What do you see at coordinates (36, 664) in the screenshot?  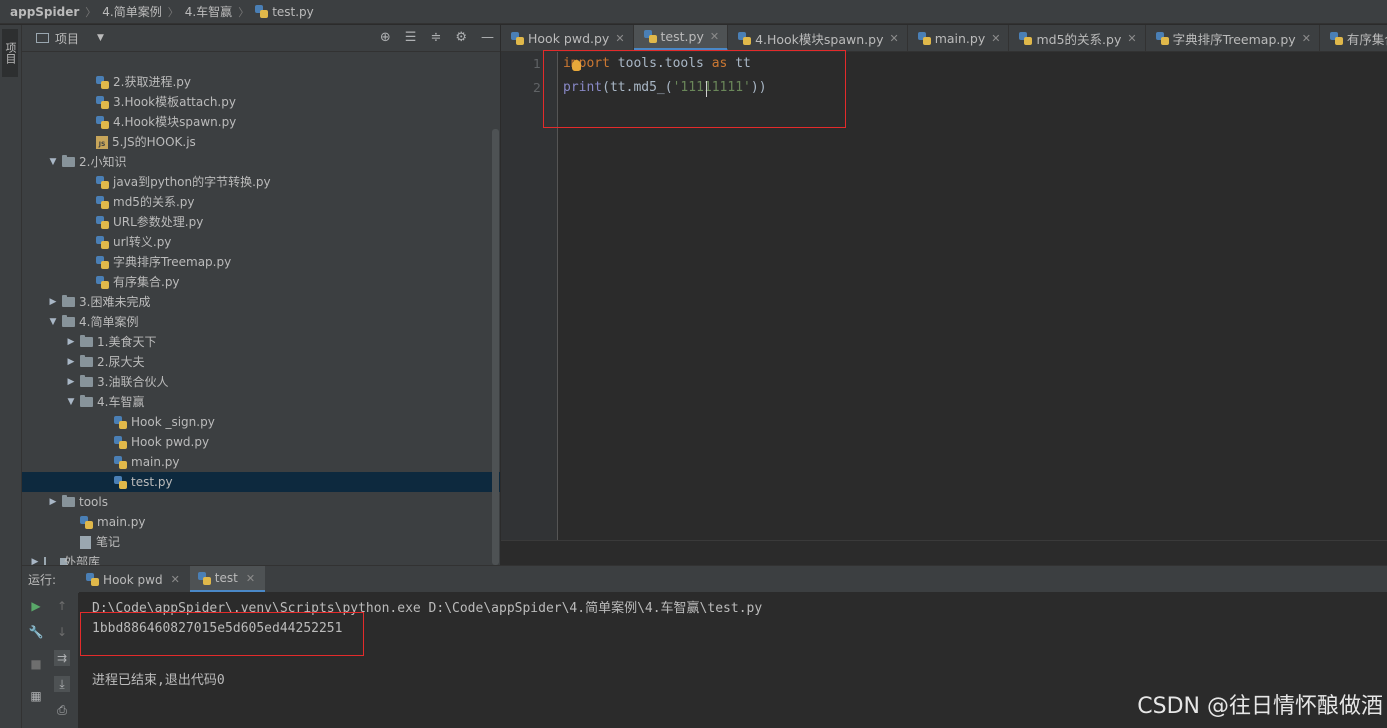 I see `stop-icon: ■` at bounding box center [36, 664].